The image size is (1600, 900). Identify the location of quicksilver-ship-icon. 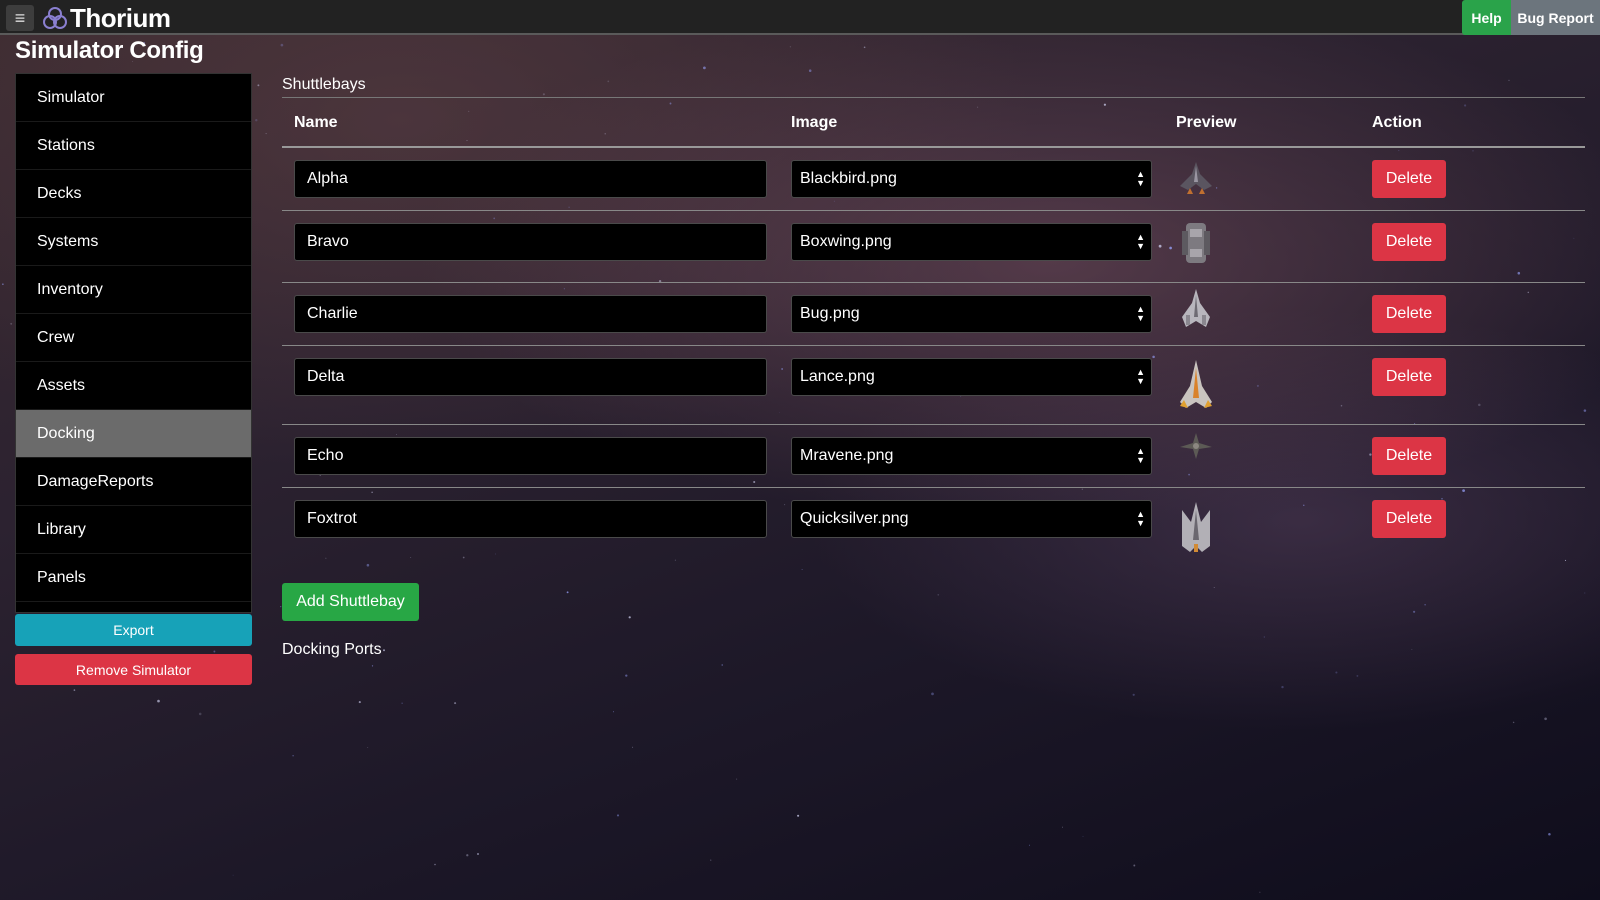
(1196, 527).